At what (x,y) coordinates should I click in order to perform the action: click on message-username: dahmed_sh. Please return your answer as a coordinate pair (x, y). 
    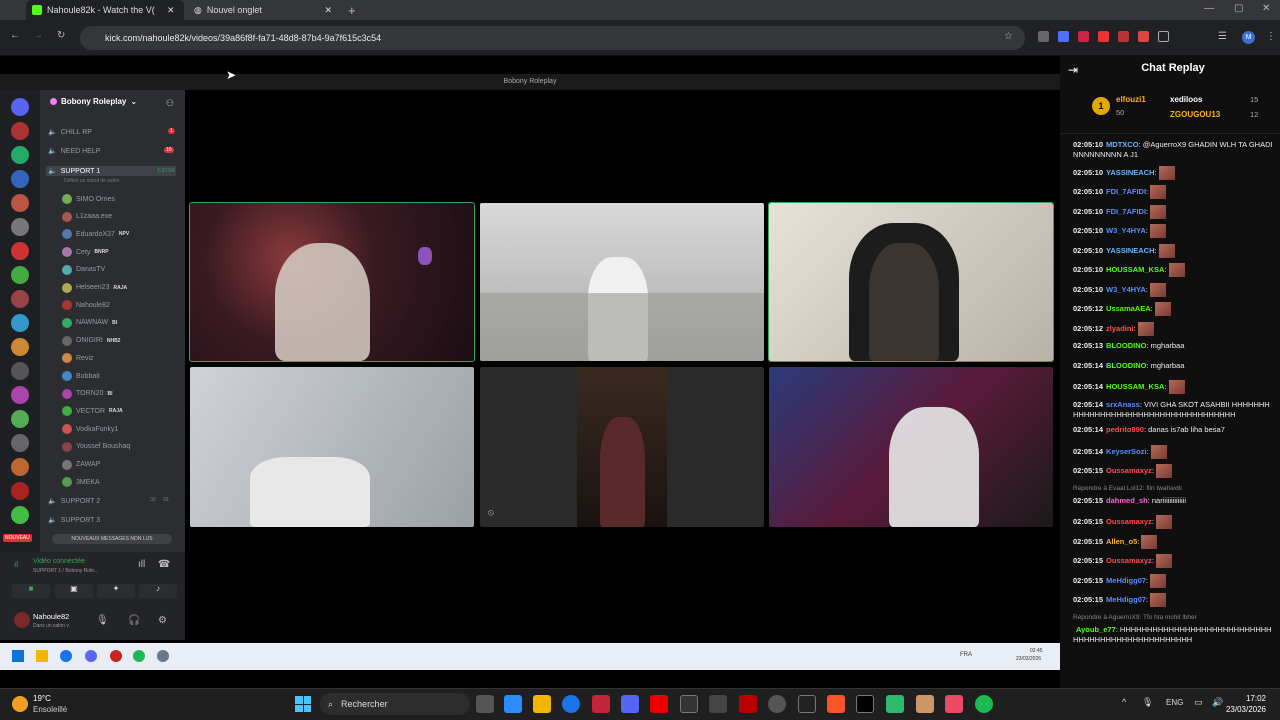
    Looking at the image, I should click on (1127, 500).